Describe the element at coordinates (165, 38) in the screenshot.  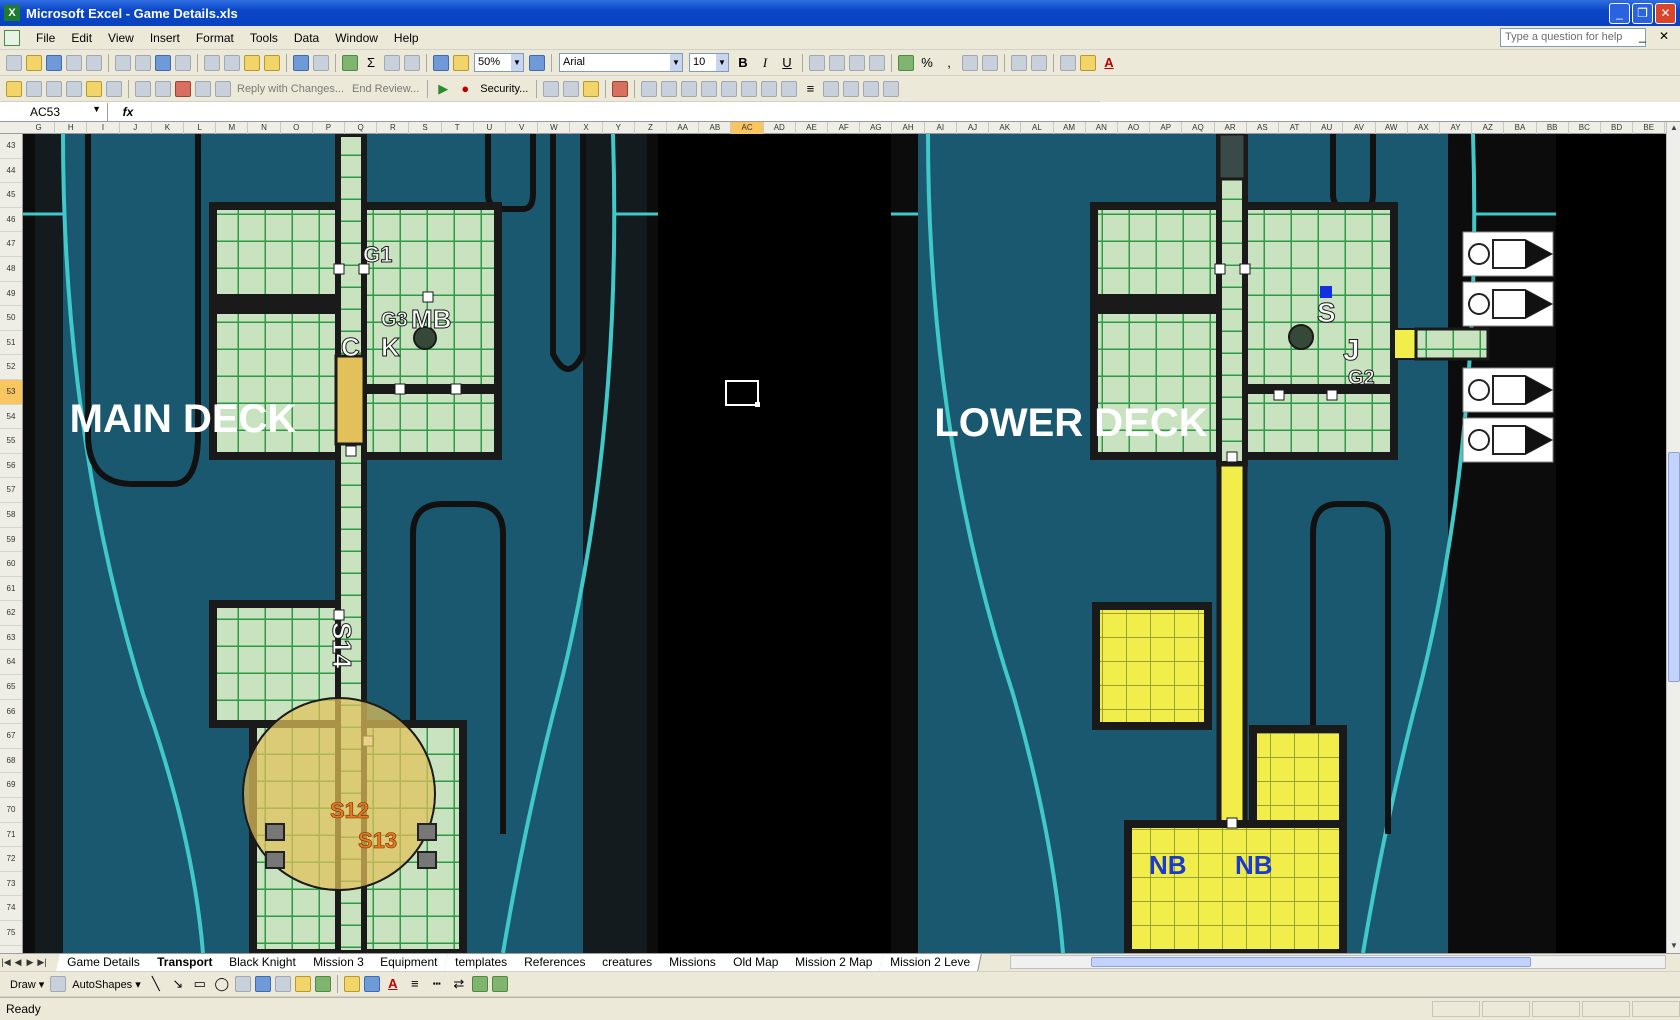
I see `menu-insert: Insert` at that location.